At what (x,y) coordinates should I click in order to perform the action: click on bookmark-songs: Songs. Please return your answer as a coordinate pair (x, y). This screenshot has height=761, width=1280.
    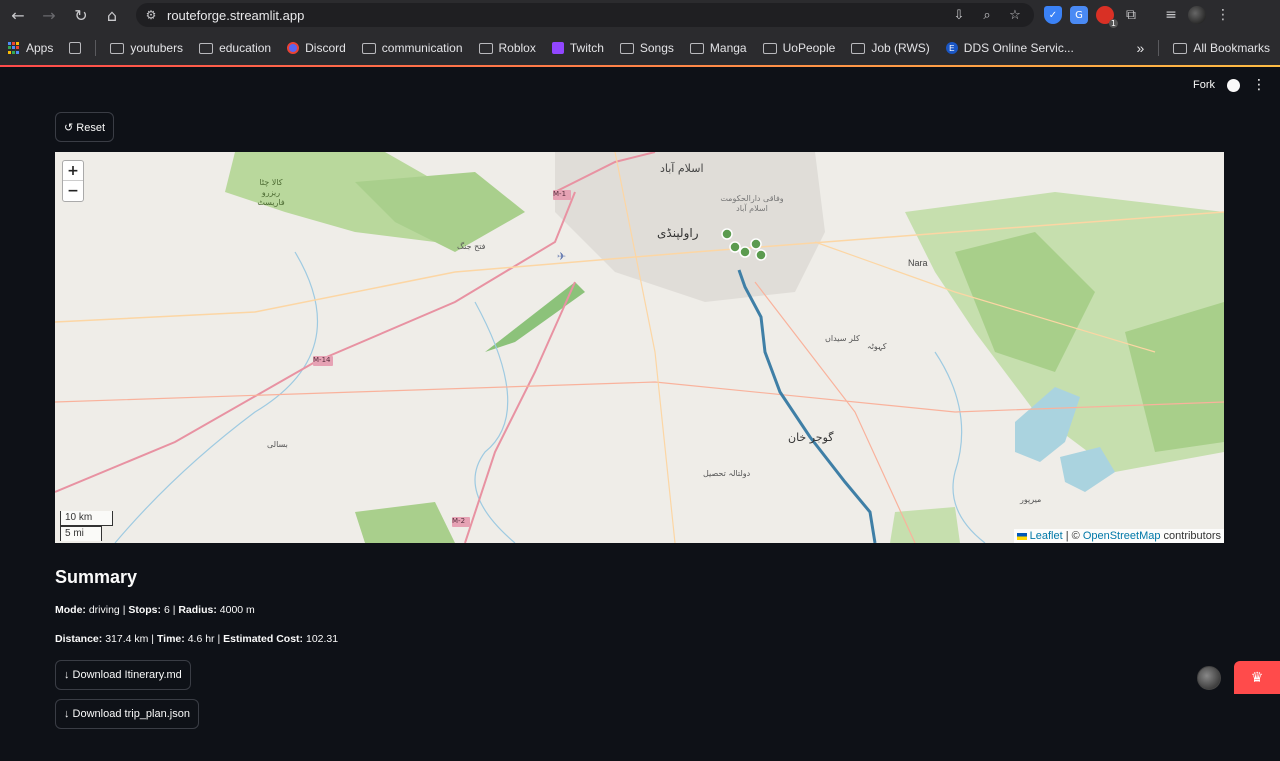
    Looking at the image, I should click on (646, 48).